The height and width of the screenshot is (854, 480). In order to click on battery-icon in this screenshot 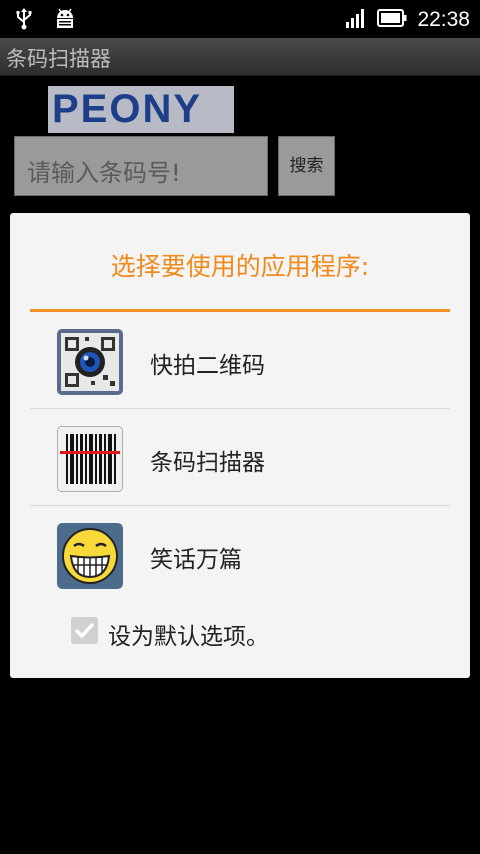, I will do `click(392, 20)`.